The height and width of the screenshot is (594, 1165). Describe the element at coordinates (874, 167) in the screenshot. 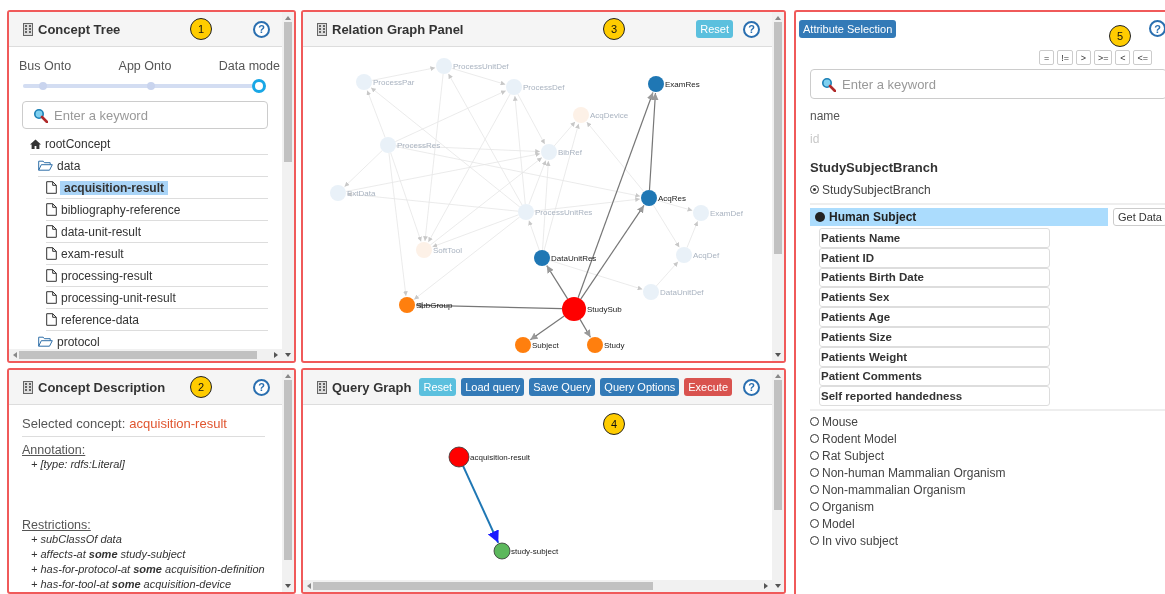

I see `section-heading: StudySubjectBranch` at that location.